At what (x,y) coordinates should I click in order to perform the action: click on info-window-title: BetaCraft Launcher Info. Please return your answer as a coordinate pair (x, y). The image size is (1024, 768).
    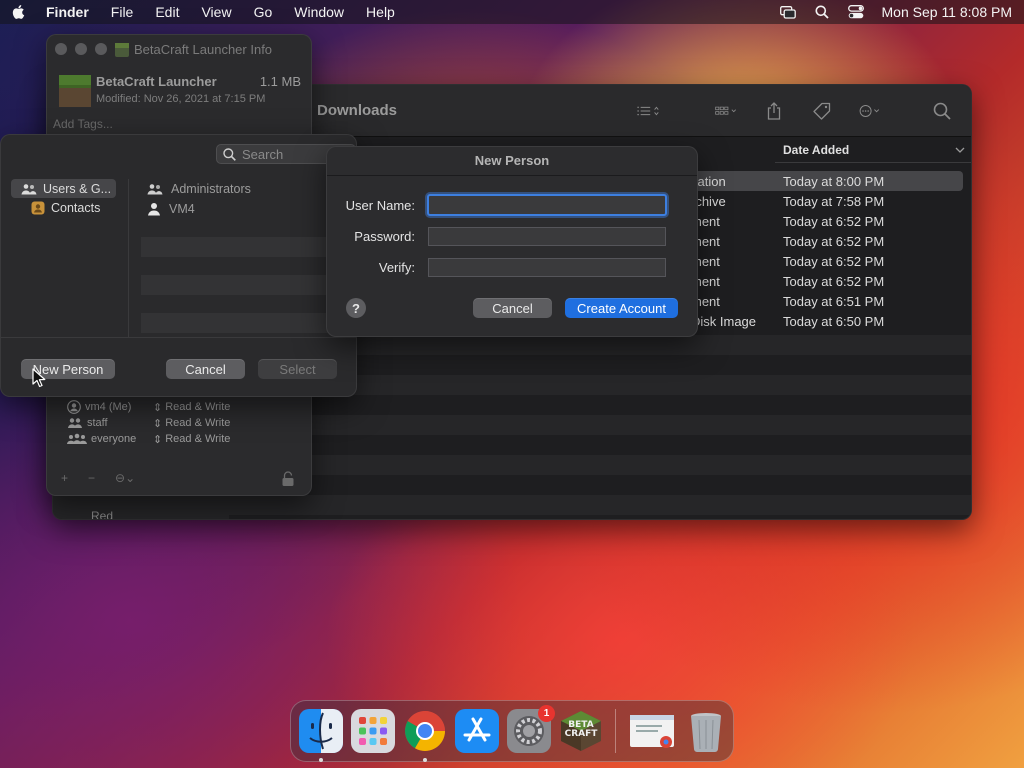
    Looking at the image, I should click on (193, 49).